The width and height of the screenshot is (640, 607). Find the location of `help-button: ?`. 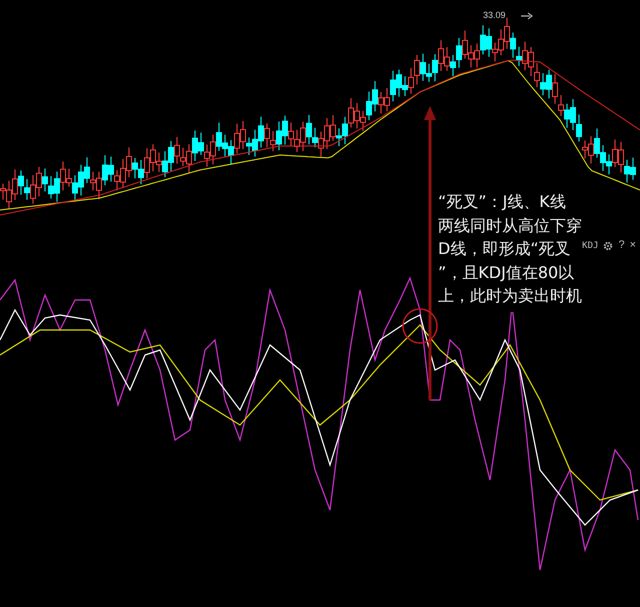

help-button: ? is located at coordinates (621, 245).